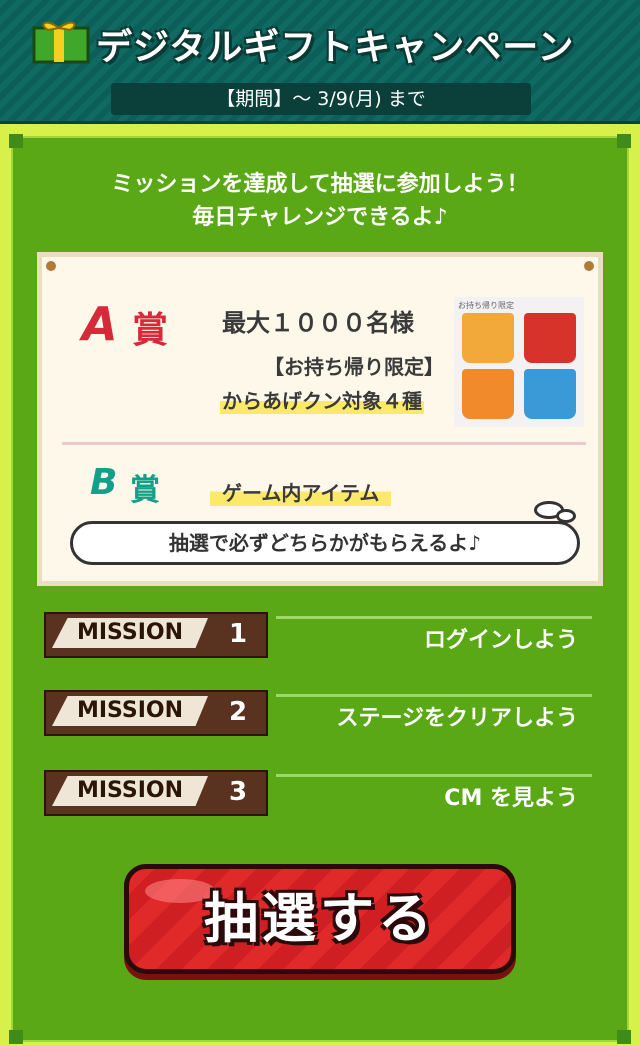  I want to click on prize-a-letter: A, so click(100, 324).